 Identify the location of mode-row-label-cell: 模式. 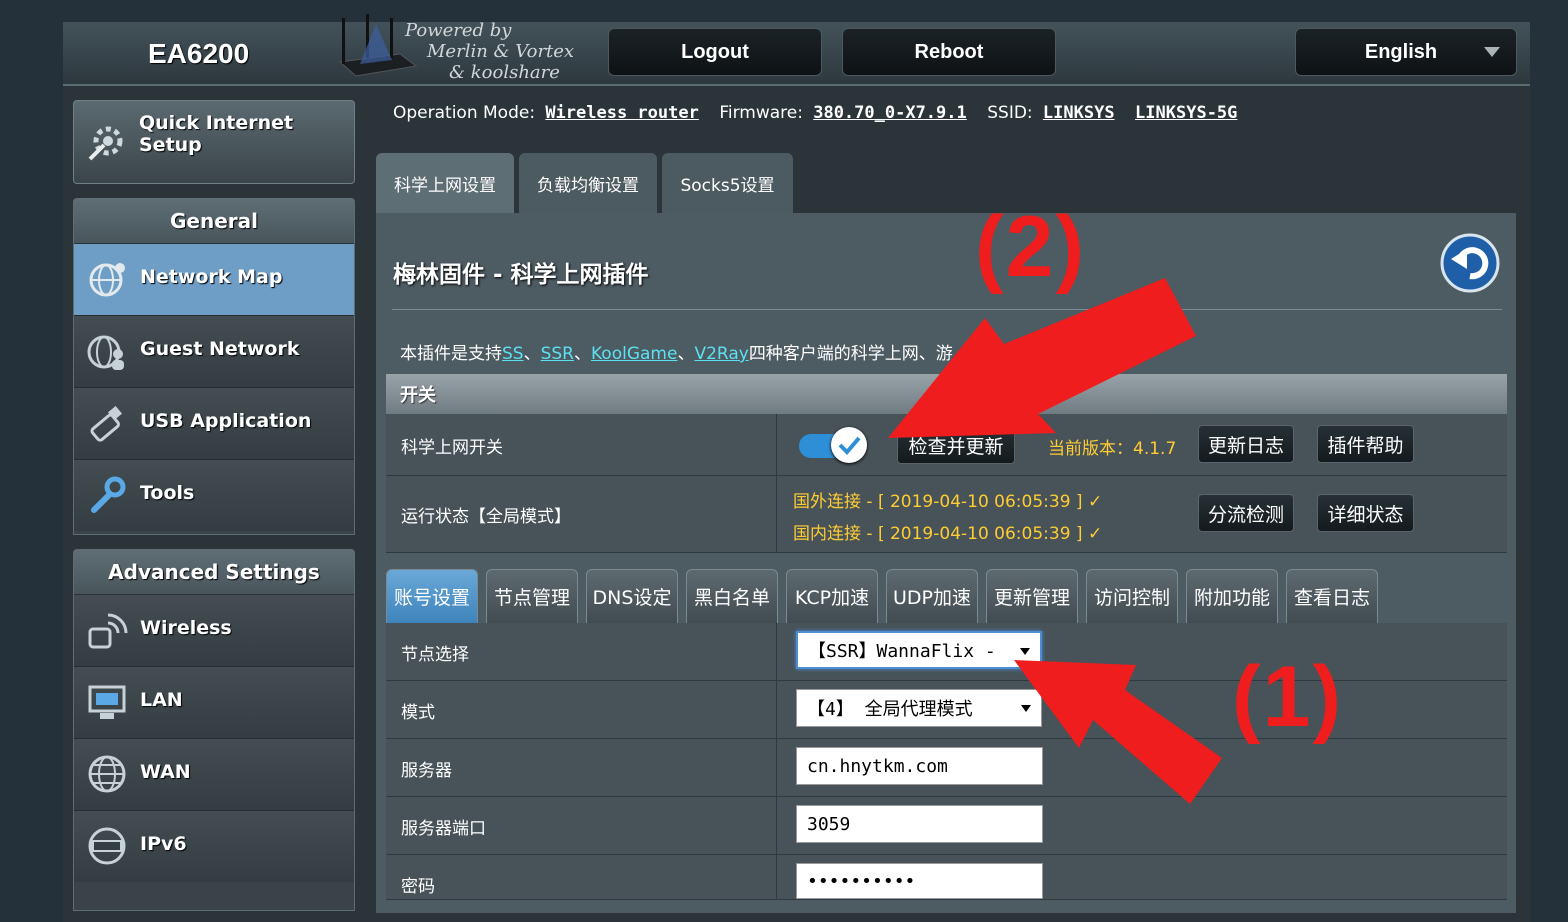
(581, 709).